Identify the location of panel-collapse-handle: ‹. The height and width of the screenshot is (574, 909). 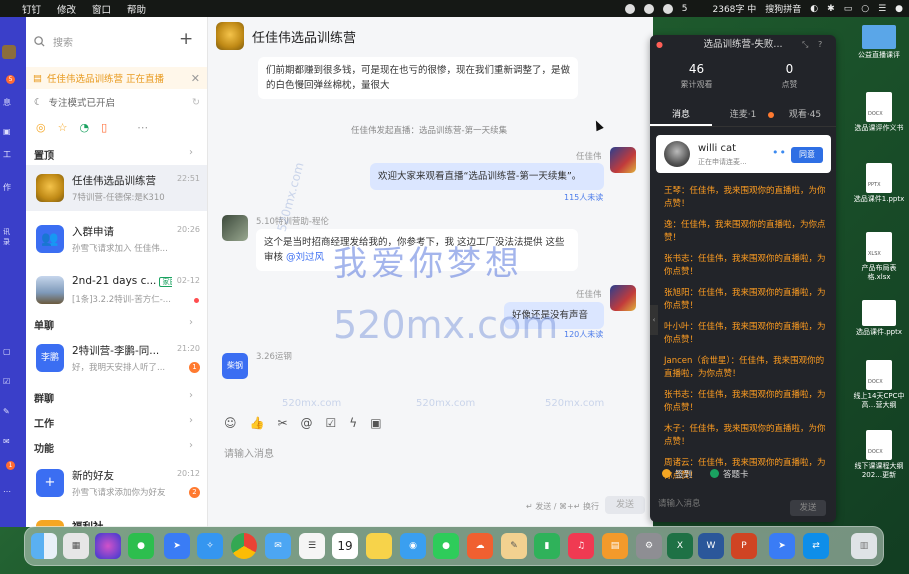
(654, 320).